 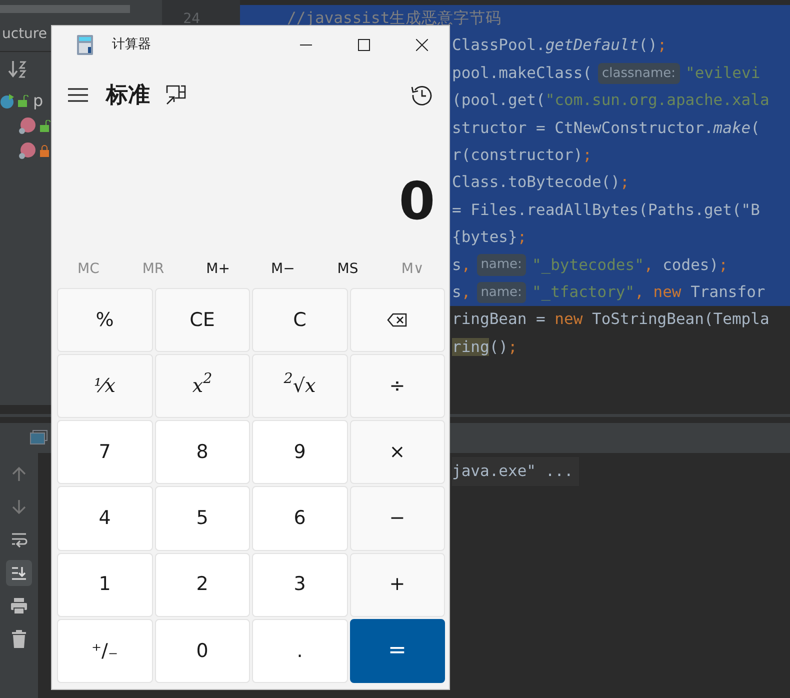 I want to click on window-title: 计算器, so click(x=131, y=45).